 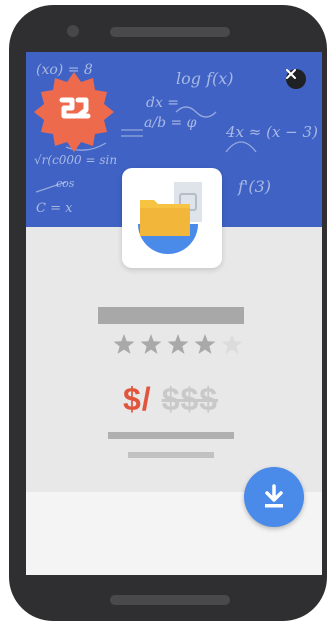 I want to click on star-rating, so click(x=178, y=344).